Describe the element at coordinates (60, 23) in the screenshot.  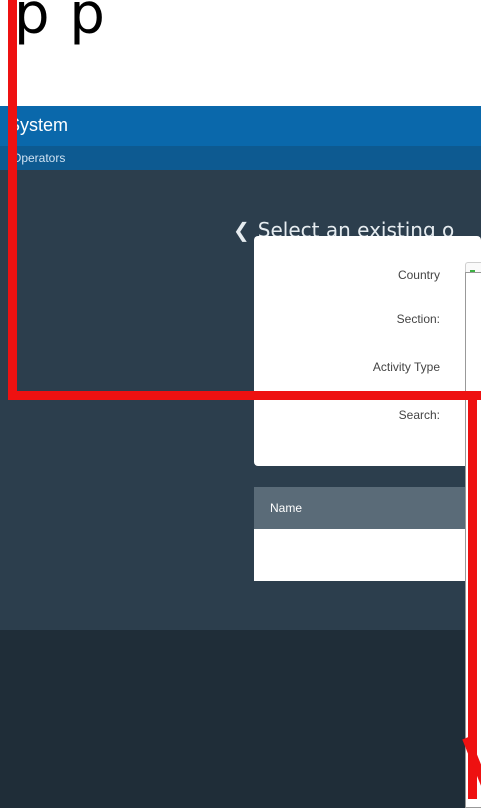
I see `partial-top-text: p p` at that location.